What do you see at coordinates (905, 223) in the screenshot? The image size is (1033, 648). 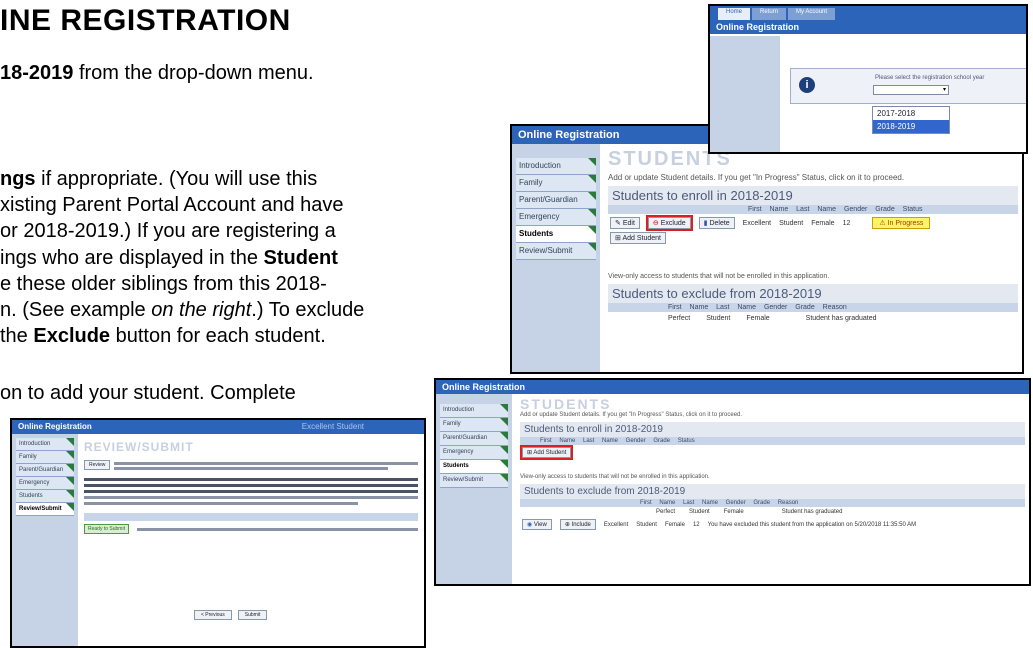 I see `status-label: In Progress` at bounding box center [905, 223].